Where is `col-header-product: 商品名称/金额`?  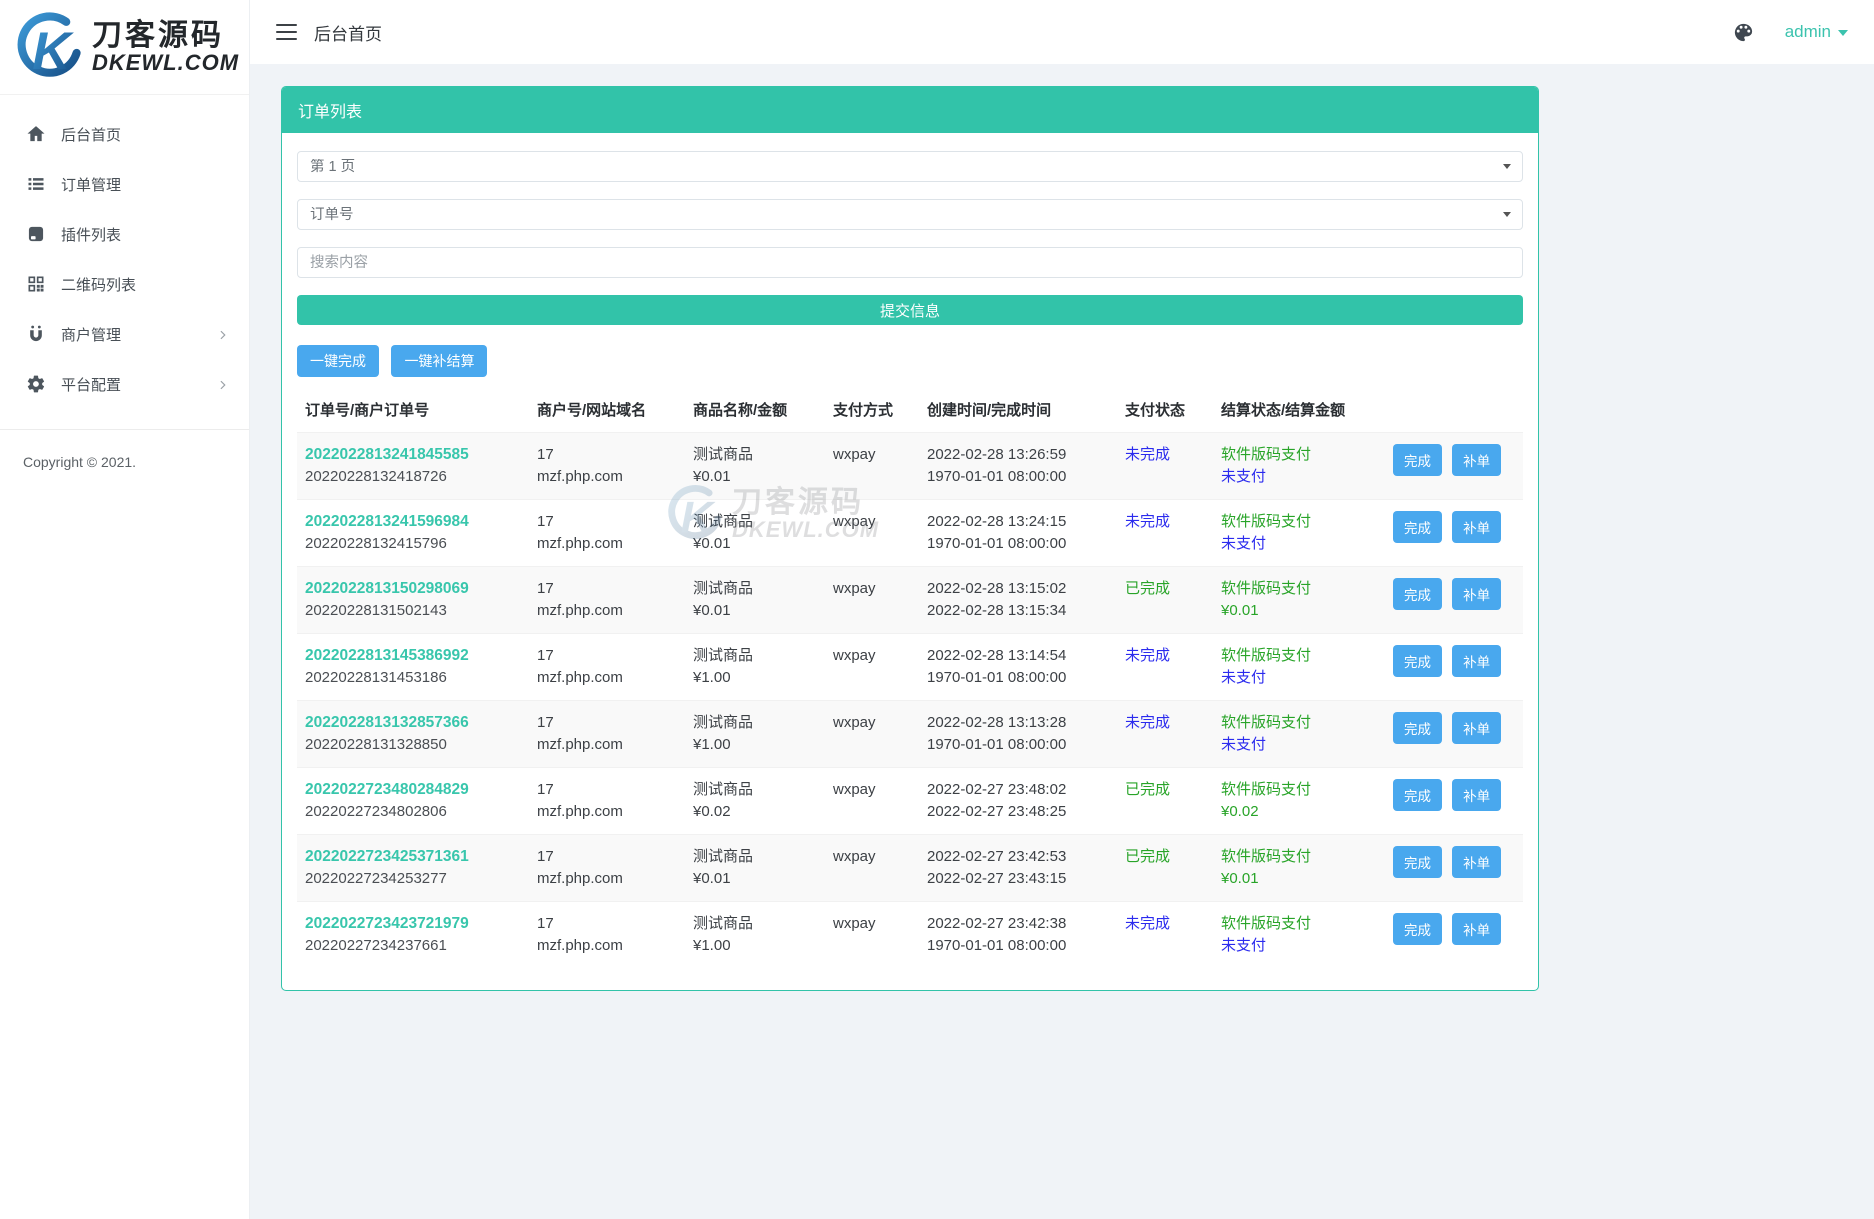
col-header-product: 商品名称/金额 is located at coordinates (740, 410).